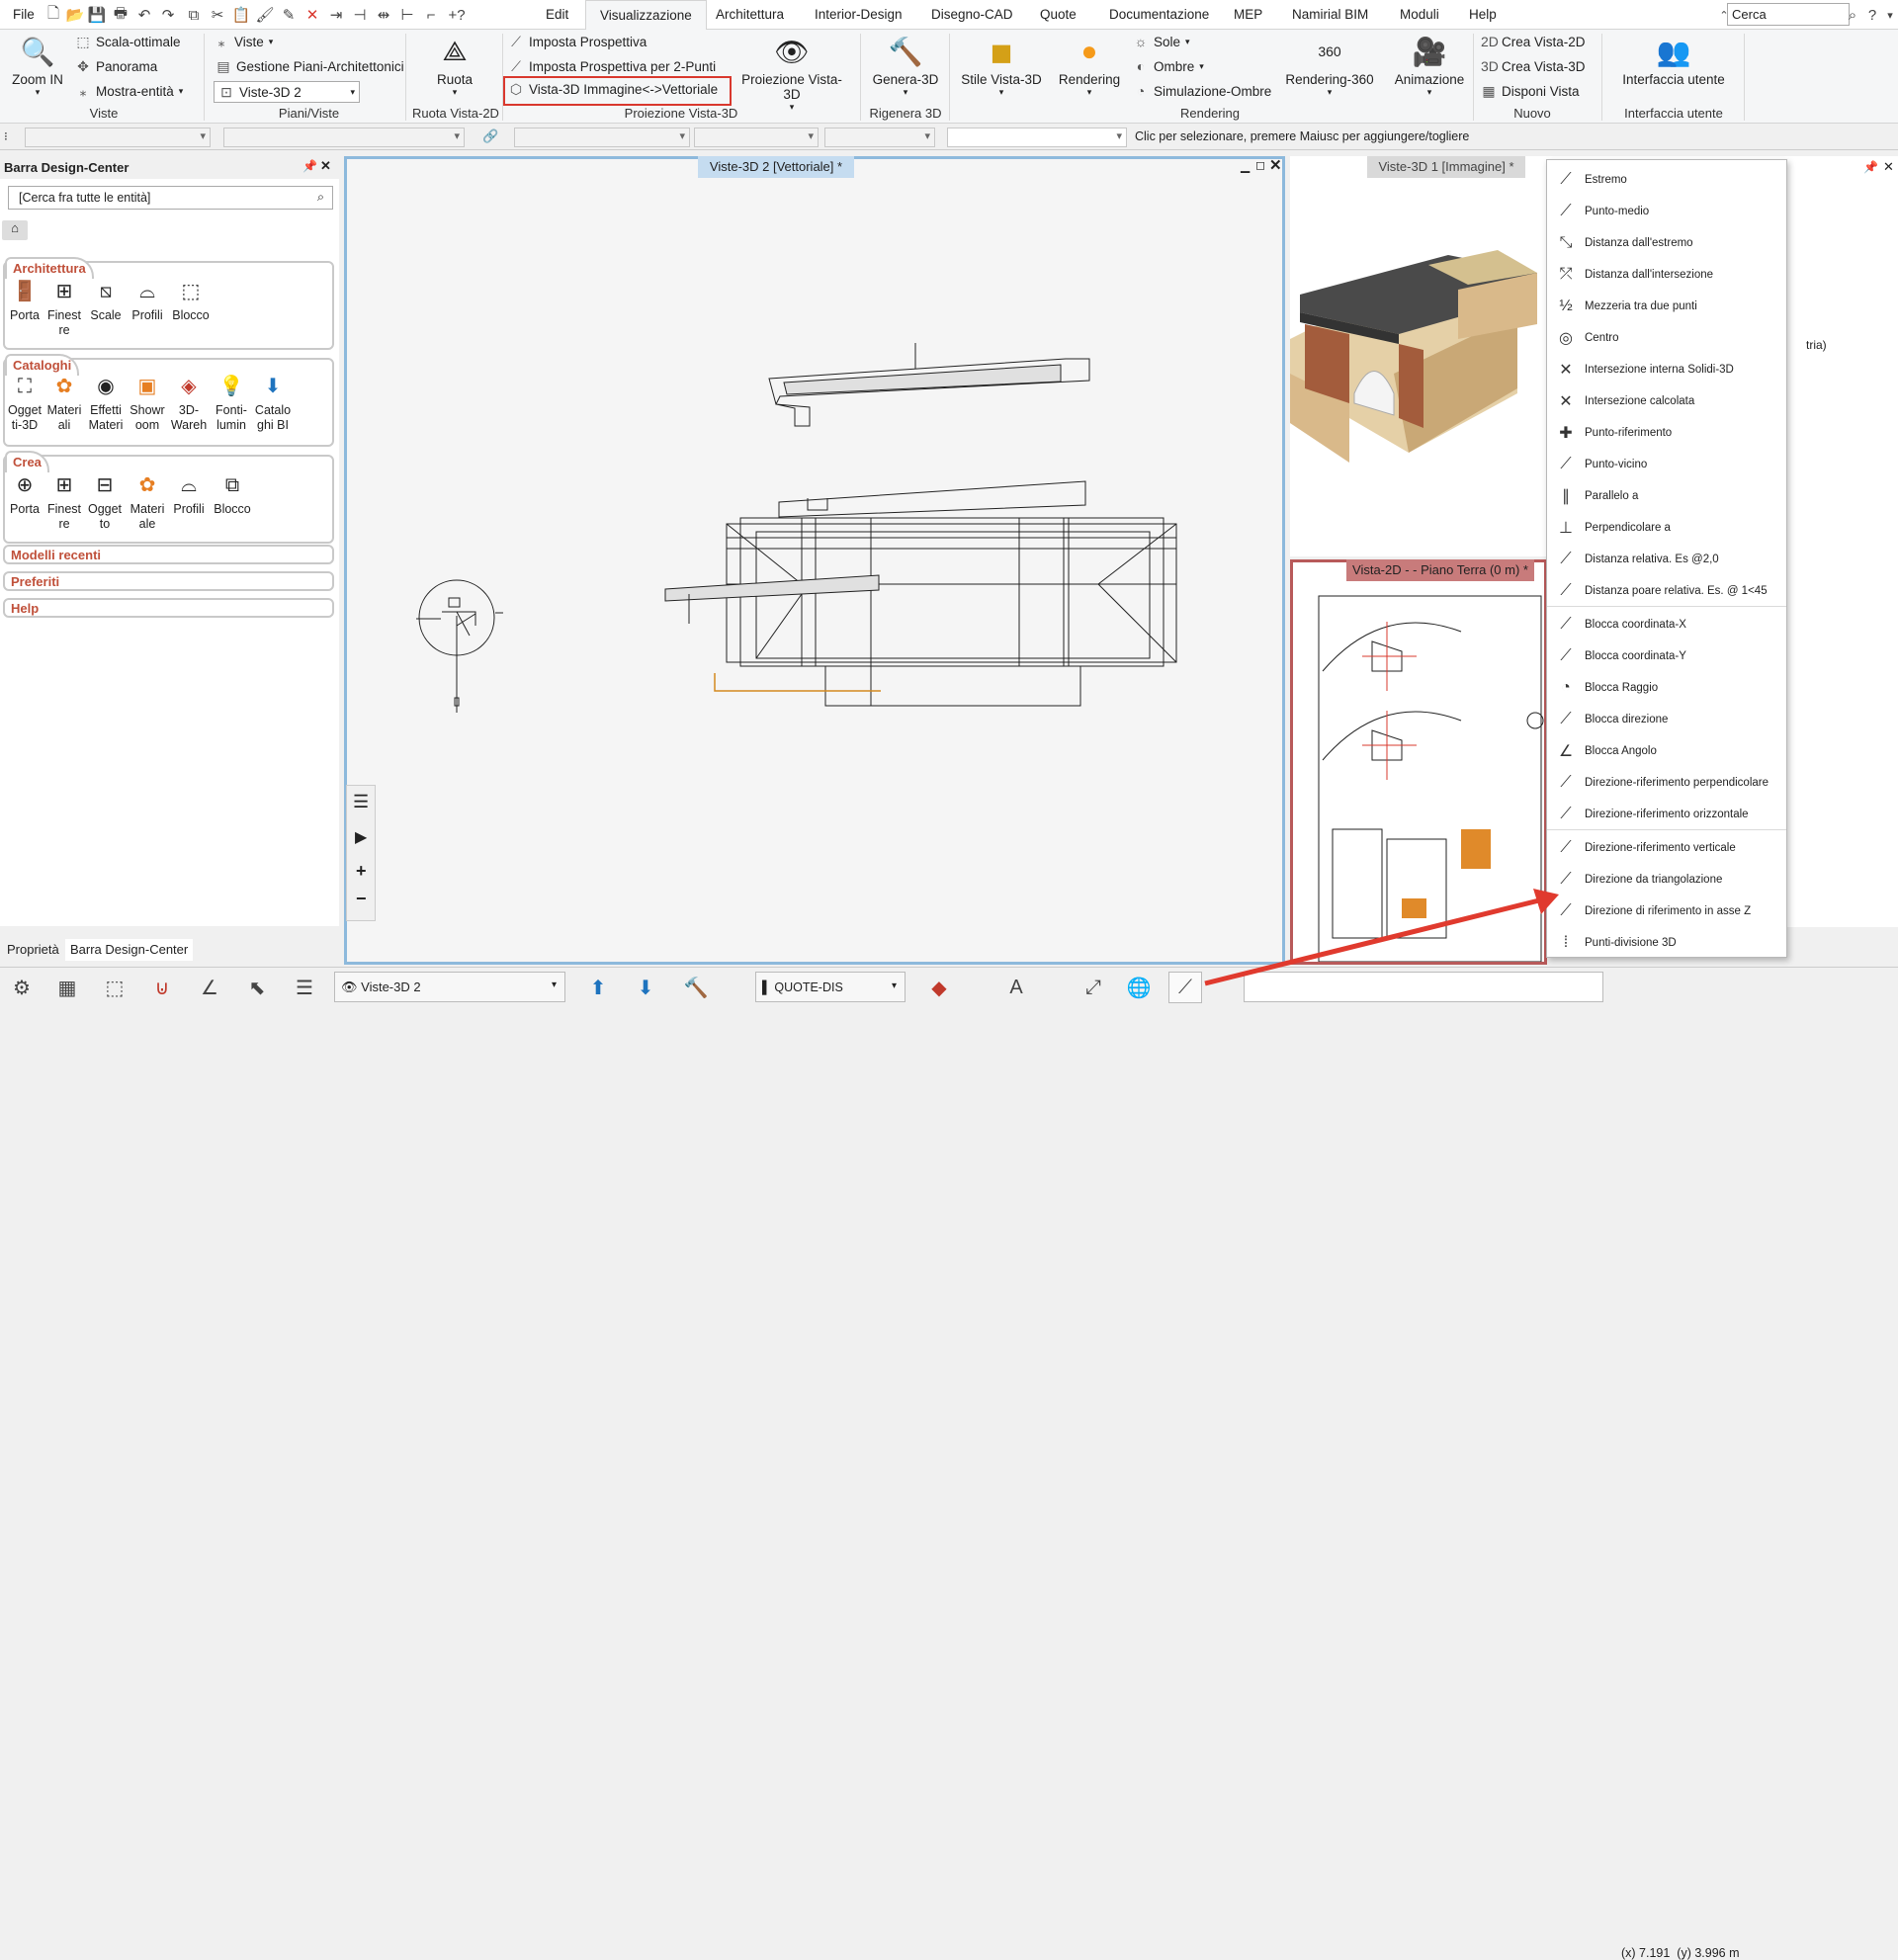 The image size is (1898, 1960). I want to click on viste-combo: ⊡ Viste-3D 2 ▾, so click(287, 92).